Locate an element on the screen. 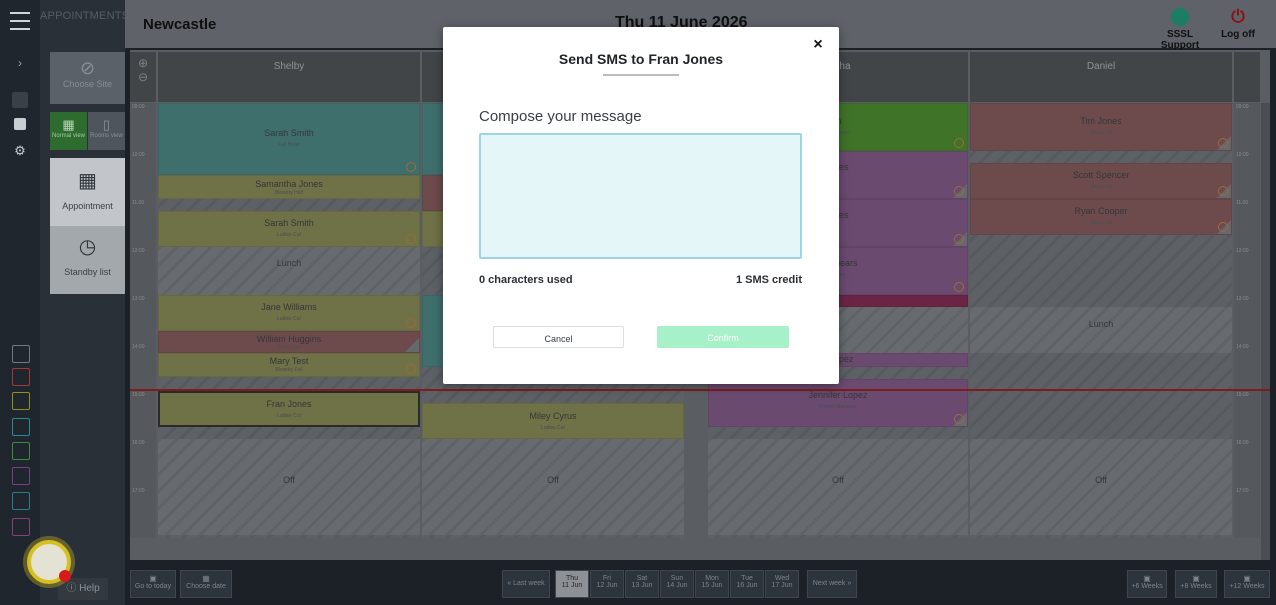 This screenshot has width=1276, height=605. standby-label: Standby list is located at coordinates (87, 272).